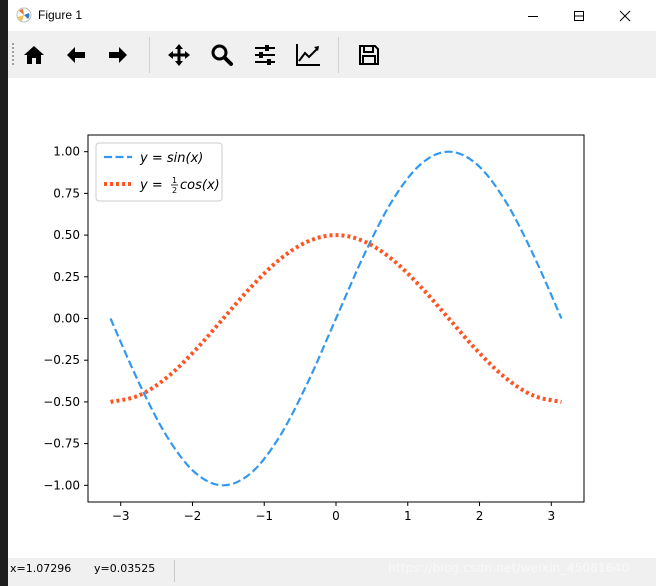 The width and height of the screenshot is (656, 586). What do you see at coordinates (336, 516) in the screenshot?
I see `x-tick-label: 0` at bounding box center [336, 516].